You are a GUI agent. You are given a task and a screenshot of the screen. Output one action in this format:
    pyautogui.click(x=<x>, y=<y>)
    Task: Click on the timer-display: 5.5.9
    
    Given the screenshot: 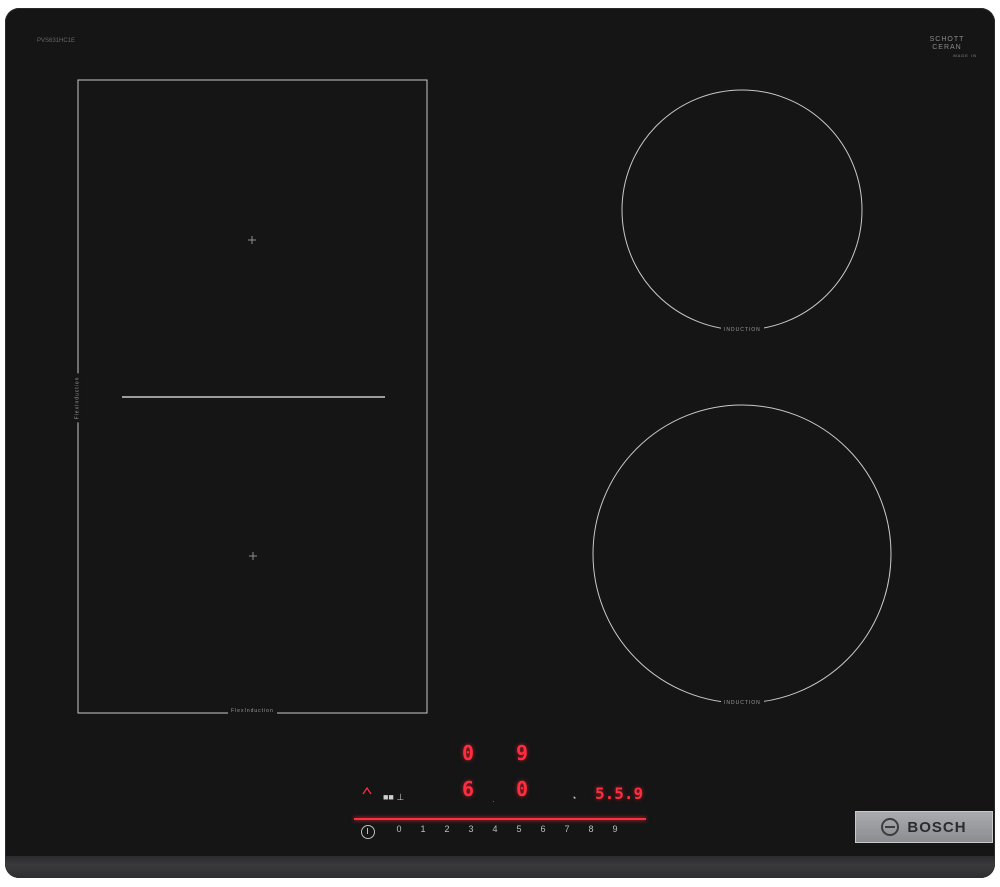 What is the action you would take?
    pyautogui.click(x=619, y=793)
    